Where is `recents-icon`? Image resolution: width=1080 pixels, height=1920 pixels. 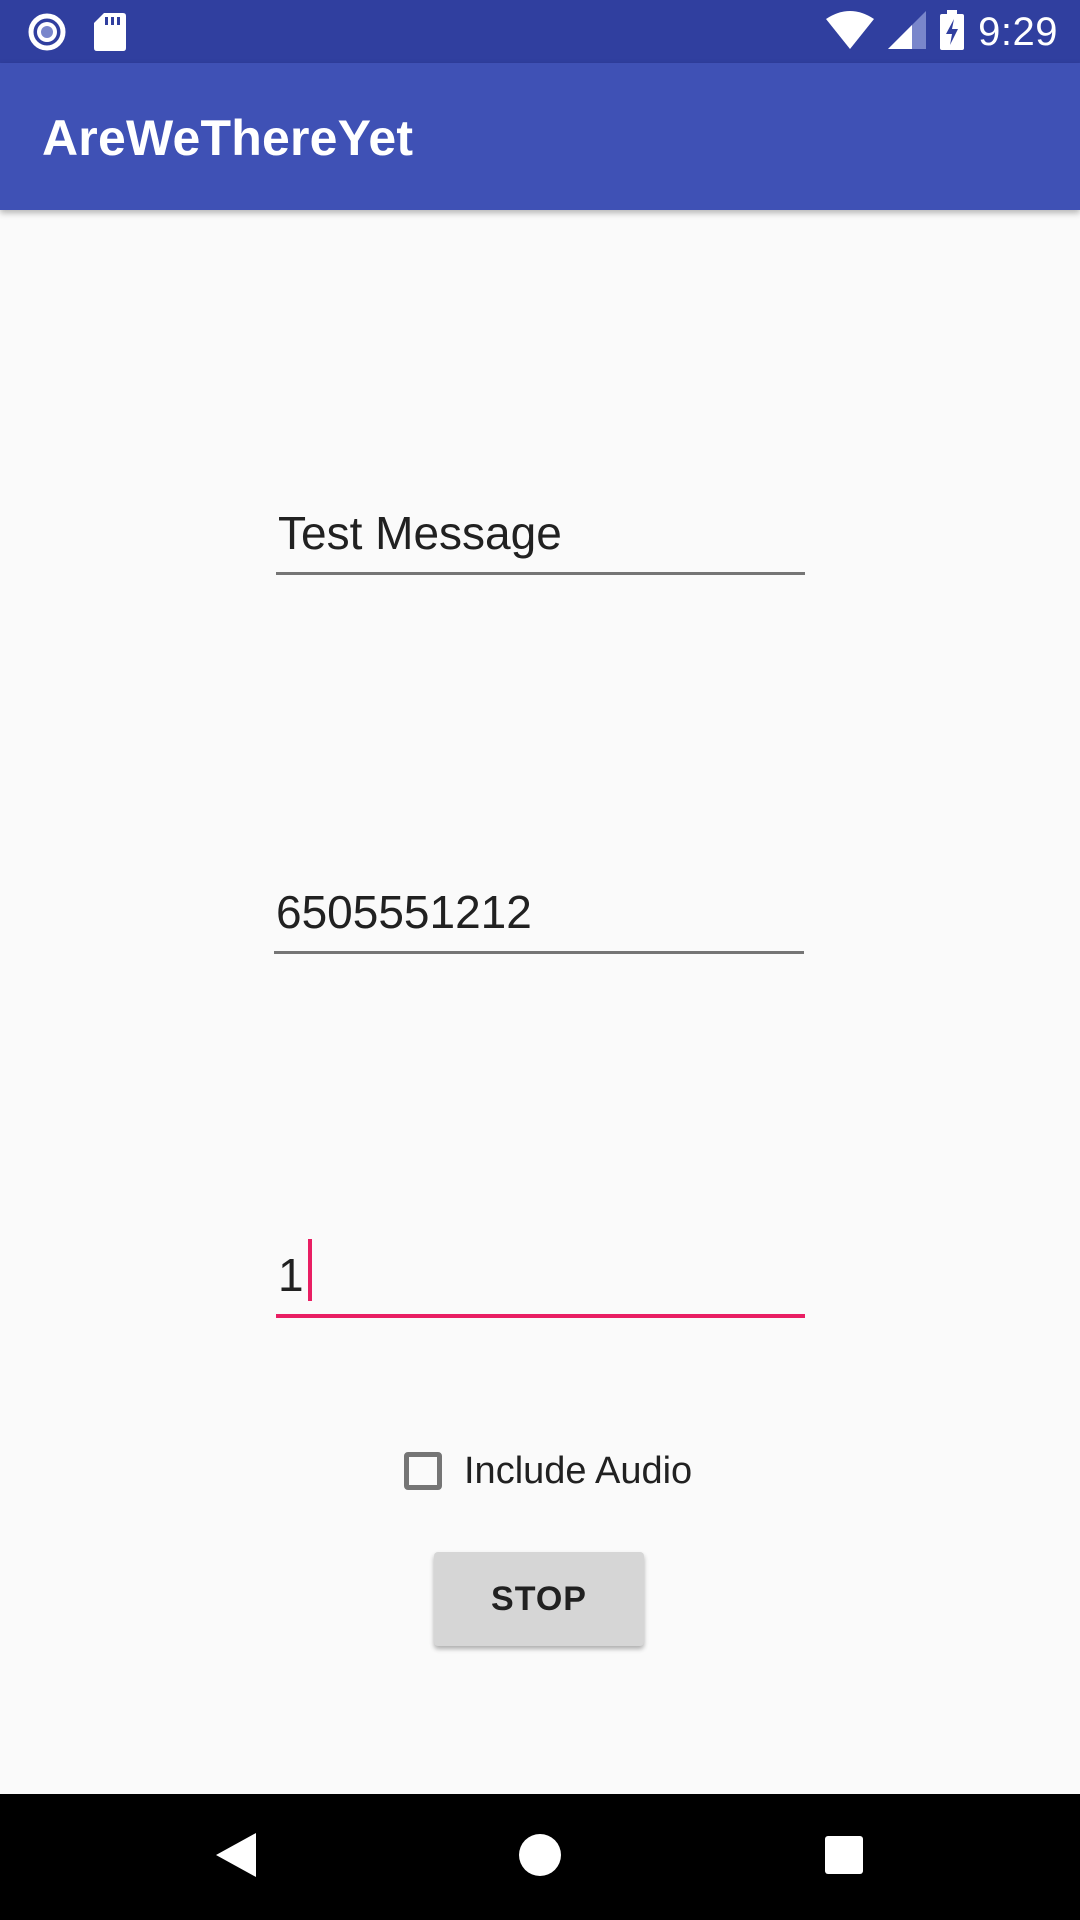
recents-icon is located at coordinates (844, 1857).